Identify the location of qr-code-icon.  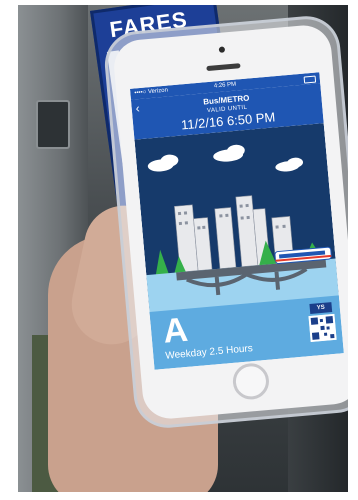
(322, 328).